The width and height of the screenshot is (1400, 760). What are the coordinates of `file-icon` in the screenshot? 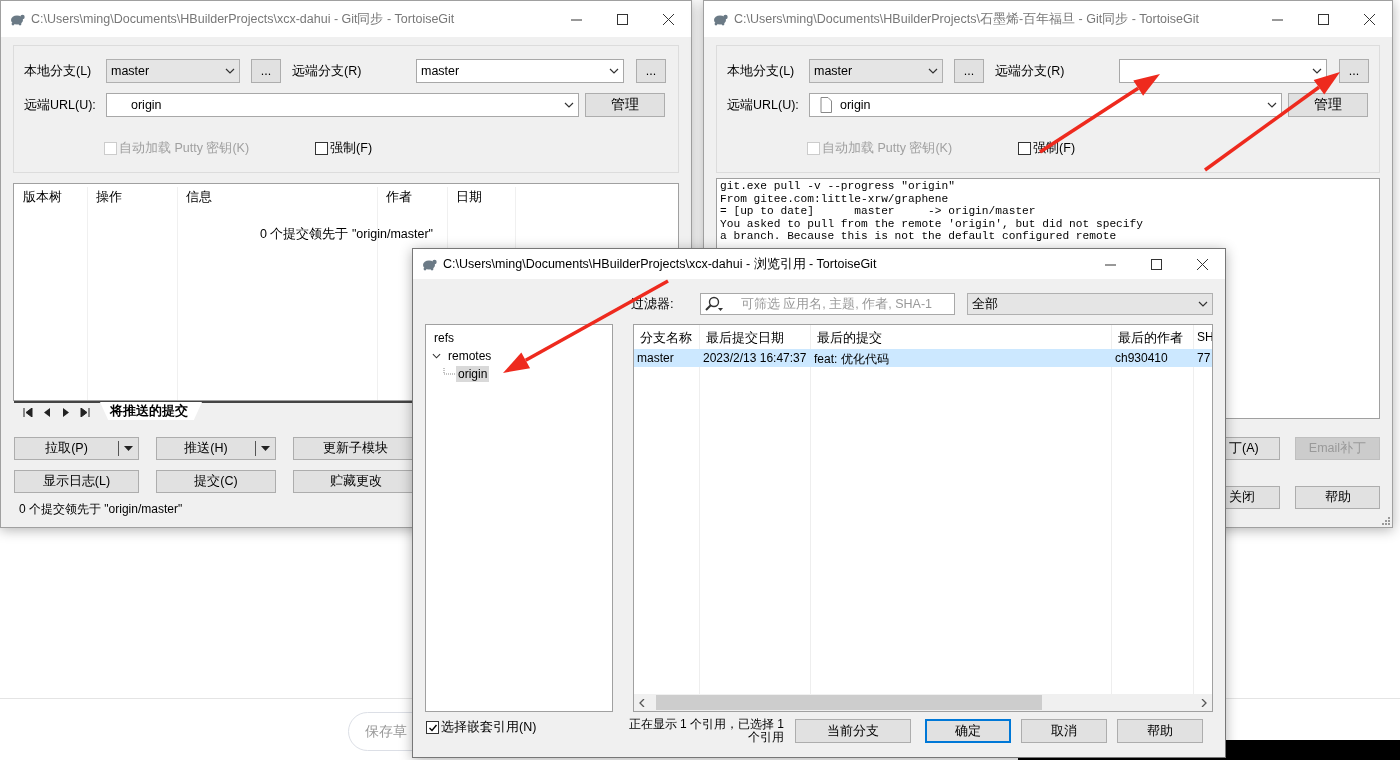 It's located at (826, 105).